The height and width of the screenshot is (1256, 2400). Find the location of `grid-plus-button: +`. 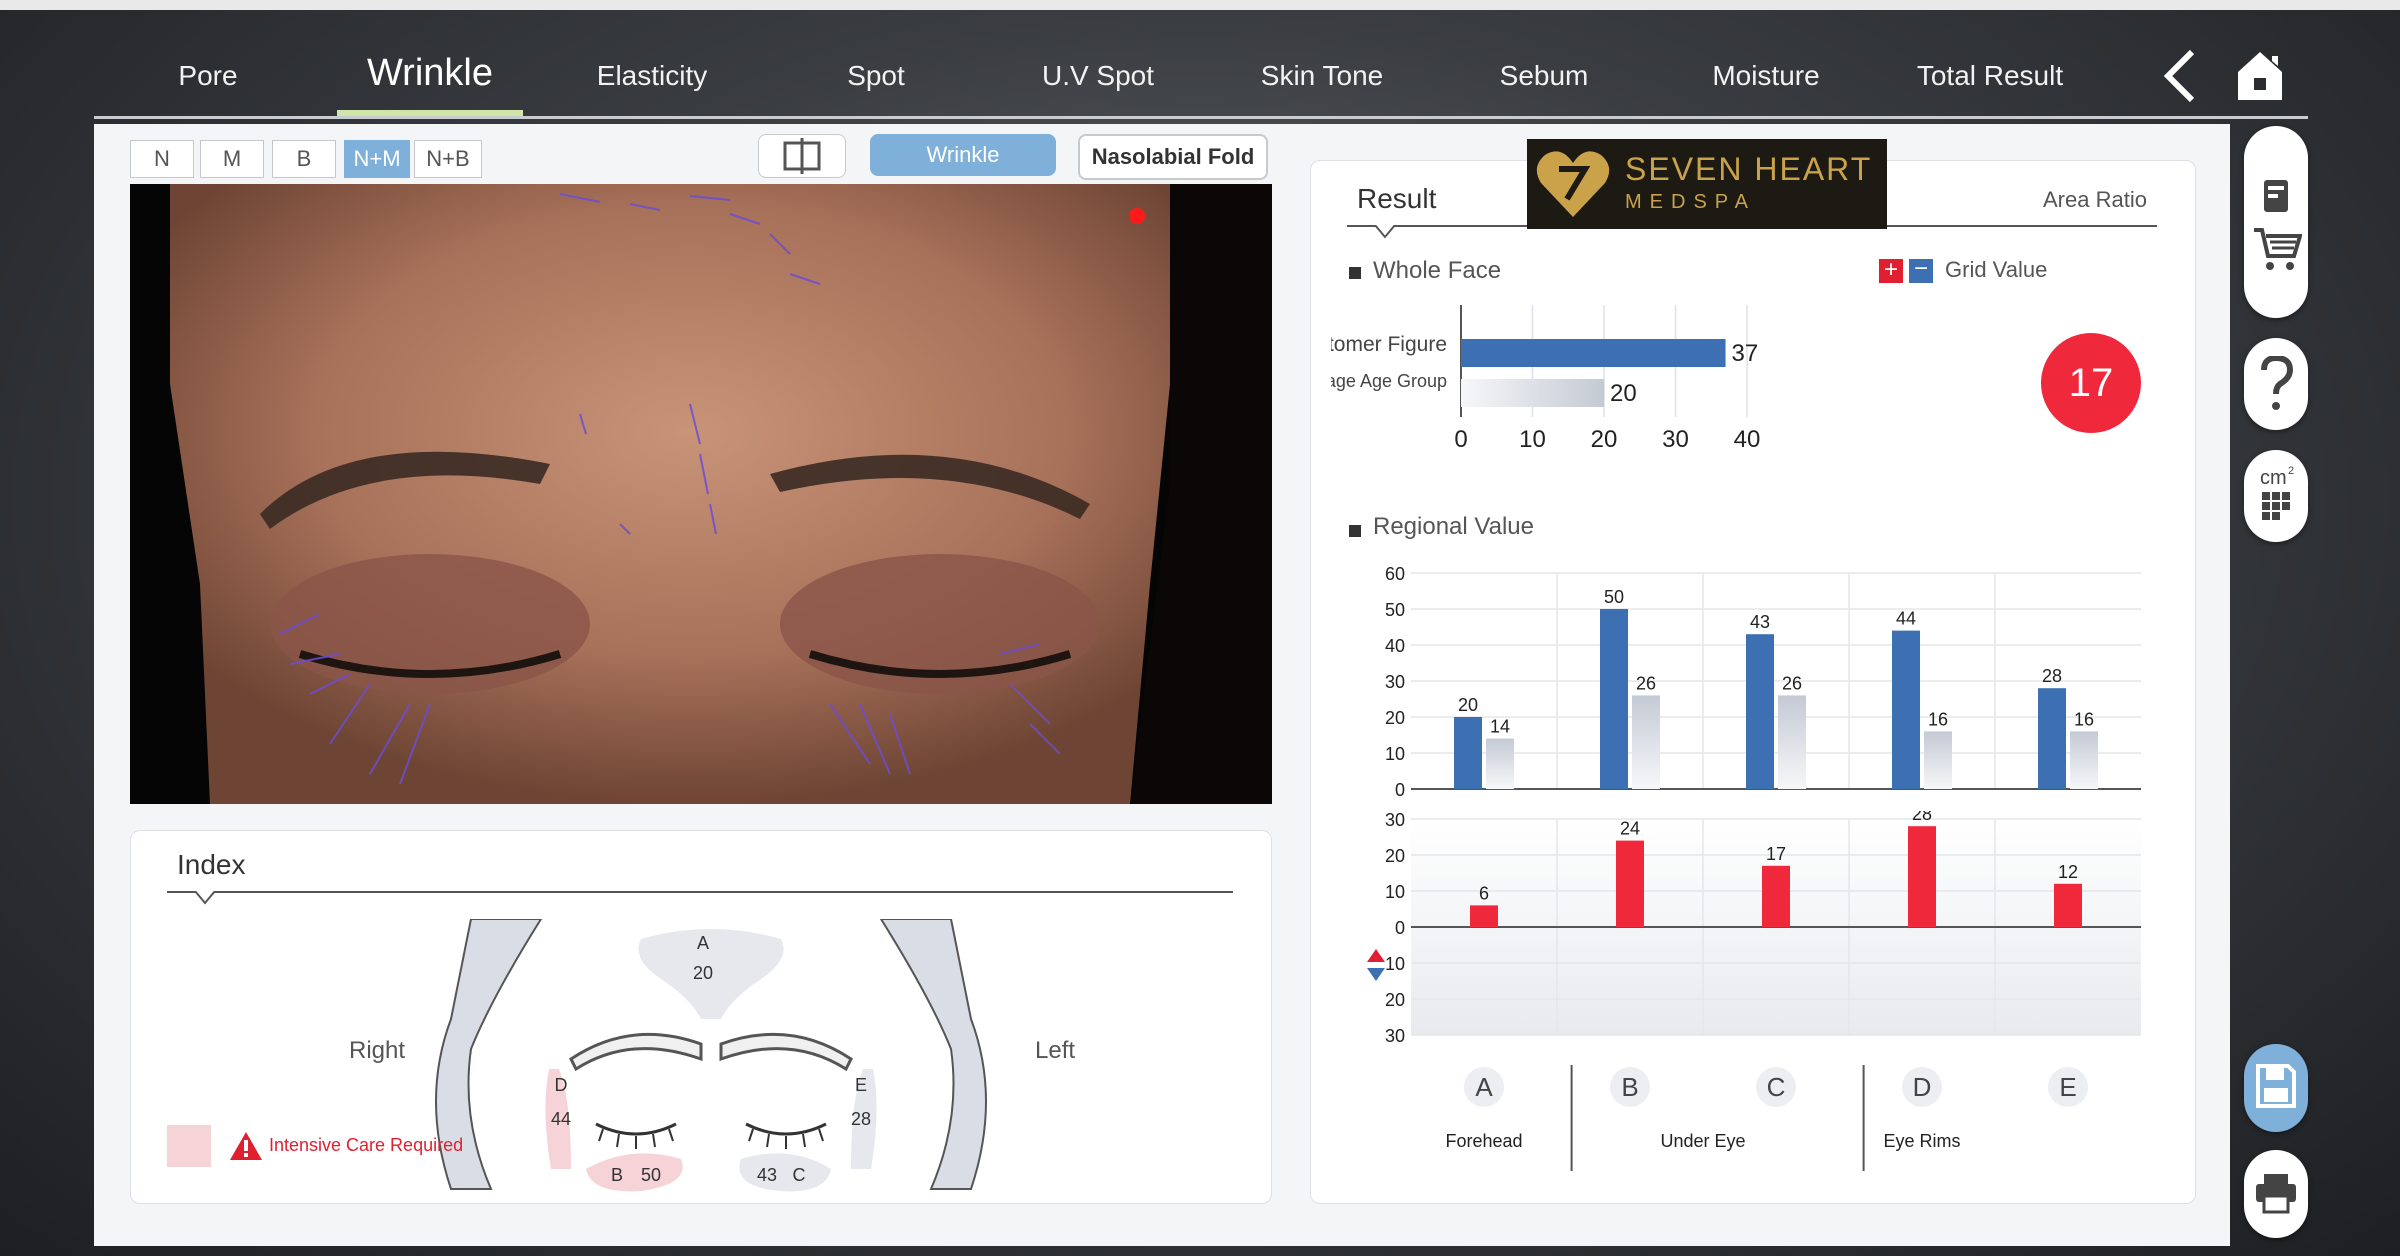

grid-plus-button: + is located at coordinates (1891, 270).